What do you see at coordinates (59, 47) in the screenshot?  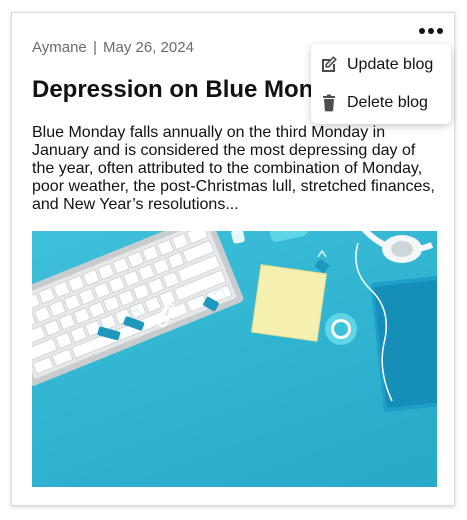 I see `post-author: Aymane` at bounding box center [59, 47].